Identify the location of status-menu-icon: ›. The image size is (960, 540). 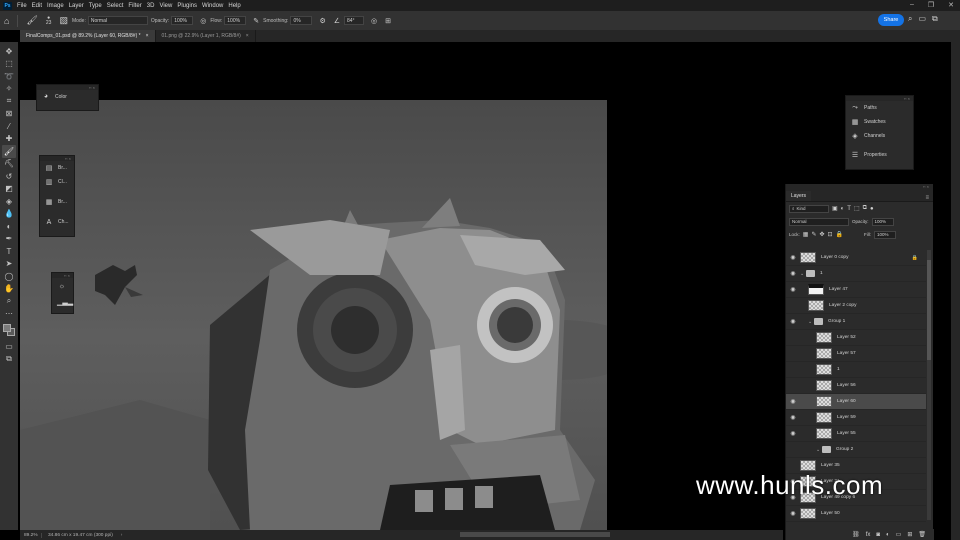
(122, 535).